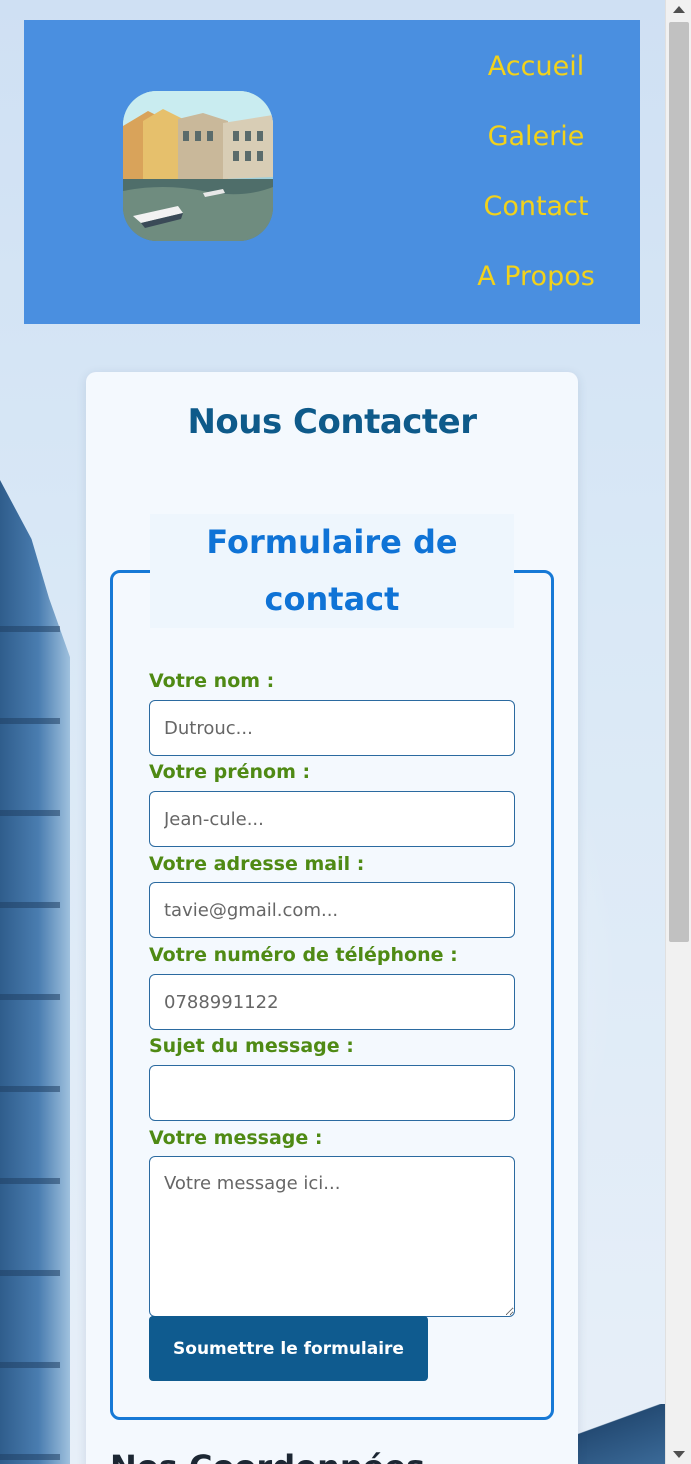 This screenshot has width=691, height=1464. What do you see at coordinates (536, 293) in the screenshot?
I see `nav-link-a-propos: A Propos` at bounding box center [536, 293].